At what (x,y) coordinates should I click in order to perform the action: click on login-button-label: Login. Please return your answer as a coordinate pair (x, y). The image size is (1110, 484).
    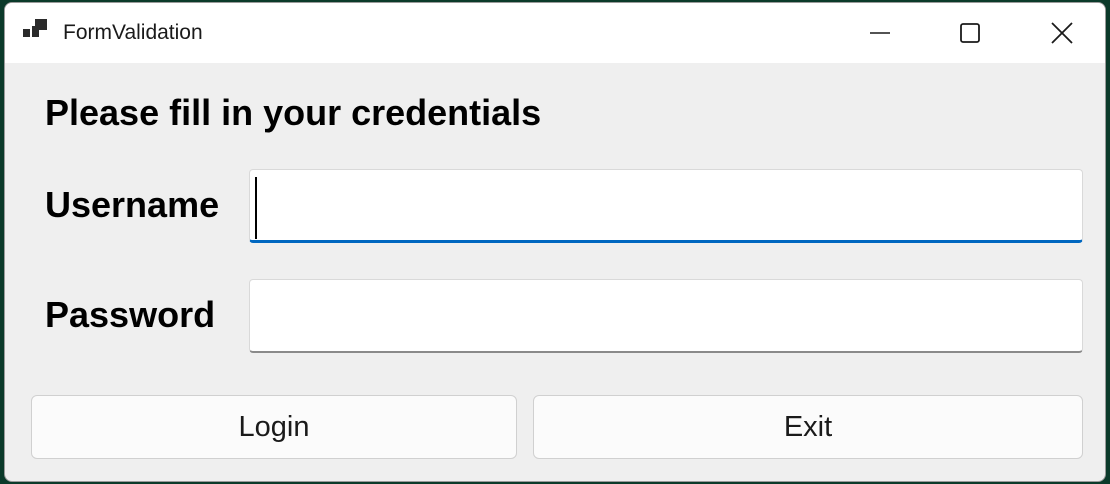
    Looking at the image, I should click on (274, 426).